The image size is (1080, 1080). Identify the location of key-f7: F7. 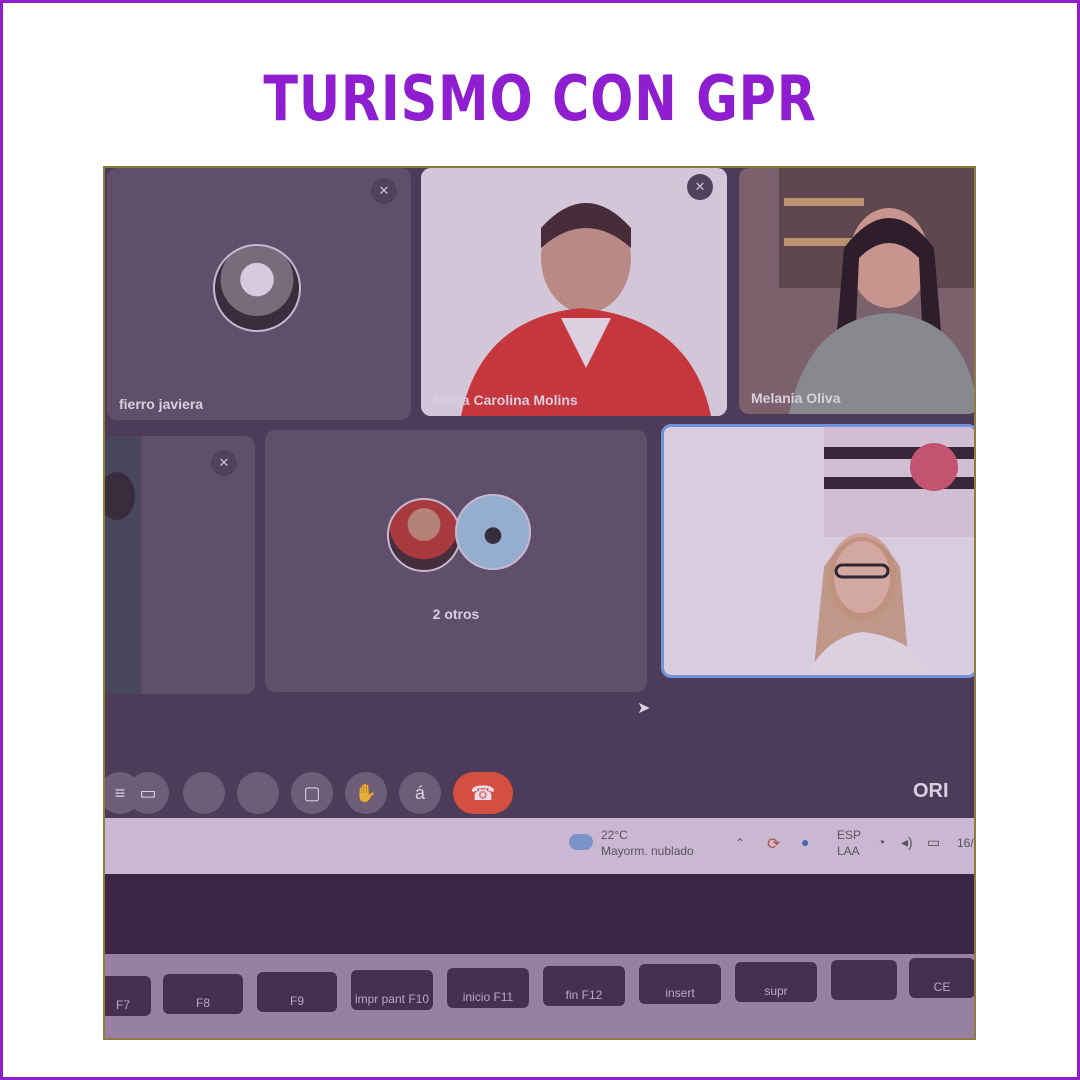
(128, 996).